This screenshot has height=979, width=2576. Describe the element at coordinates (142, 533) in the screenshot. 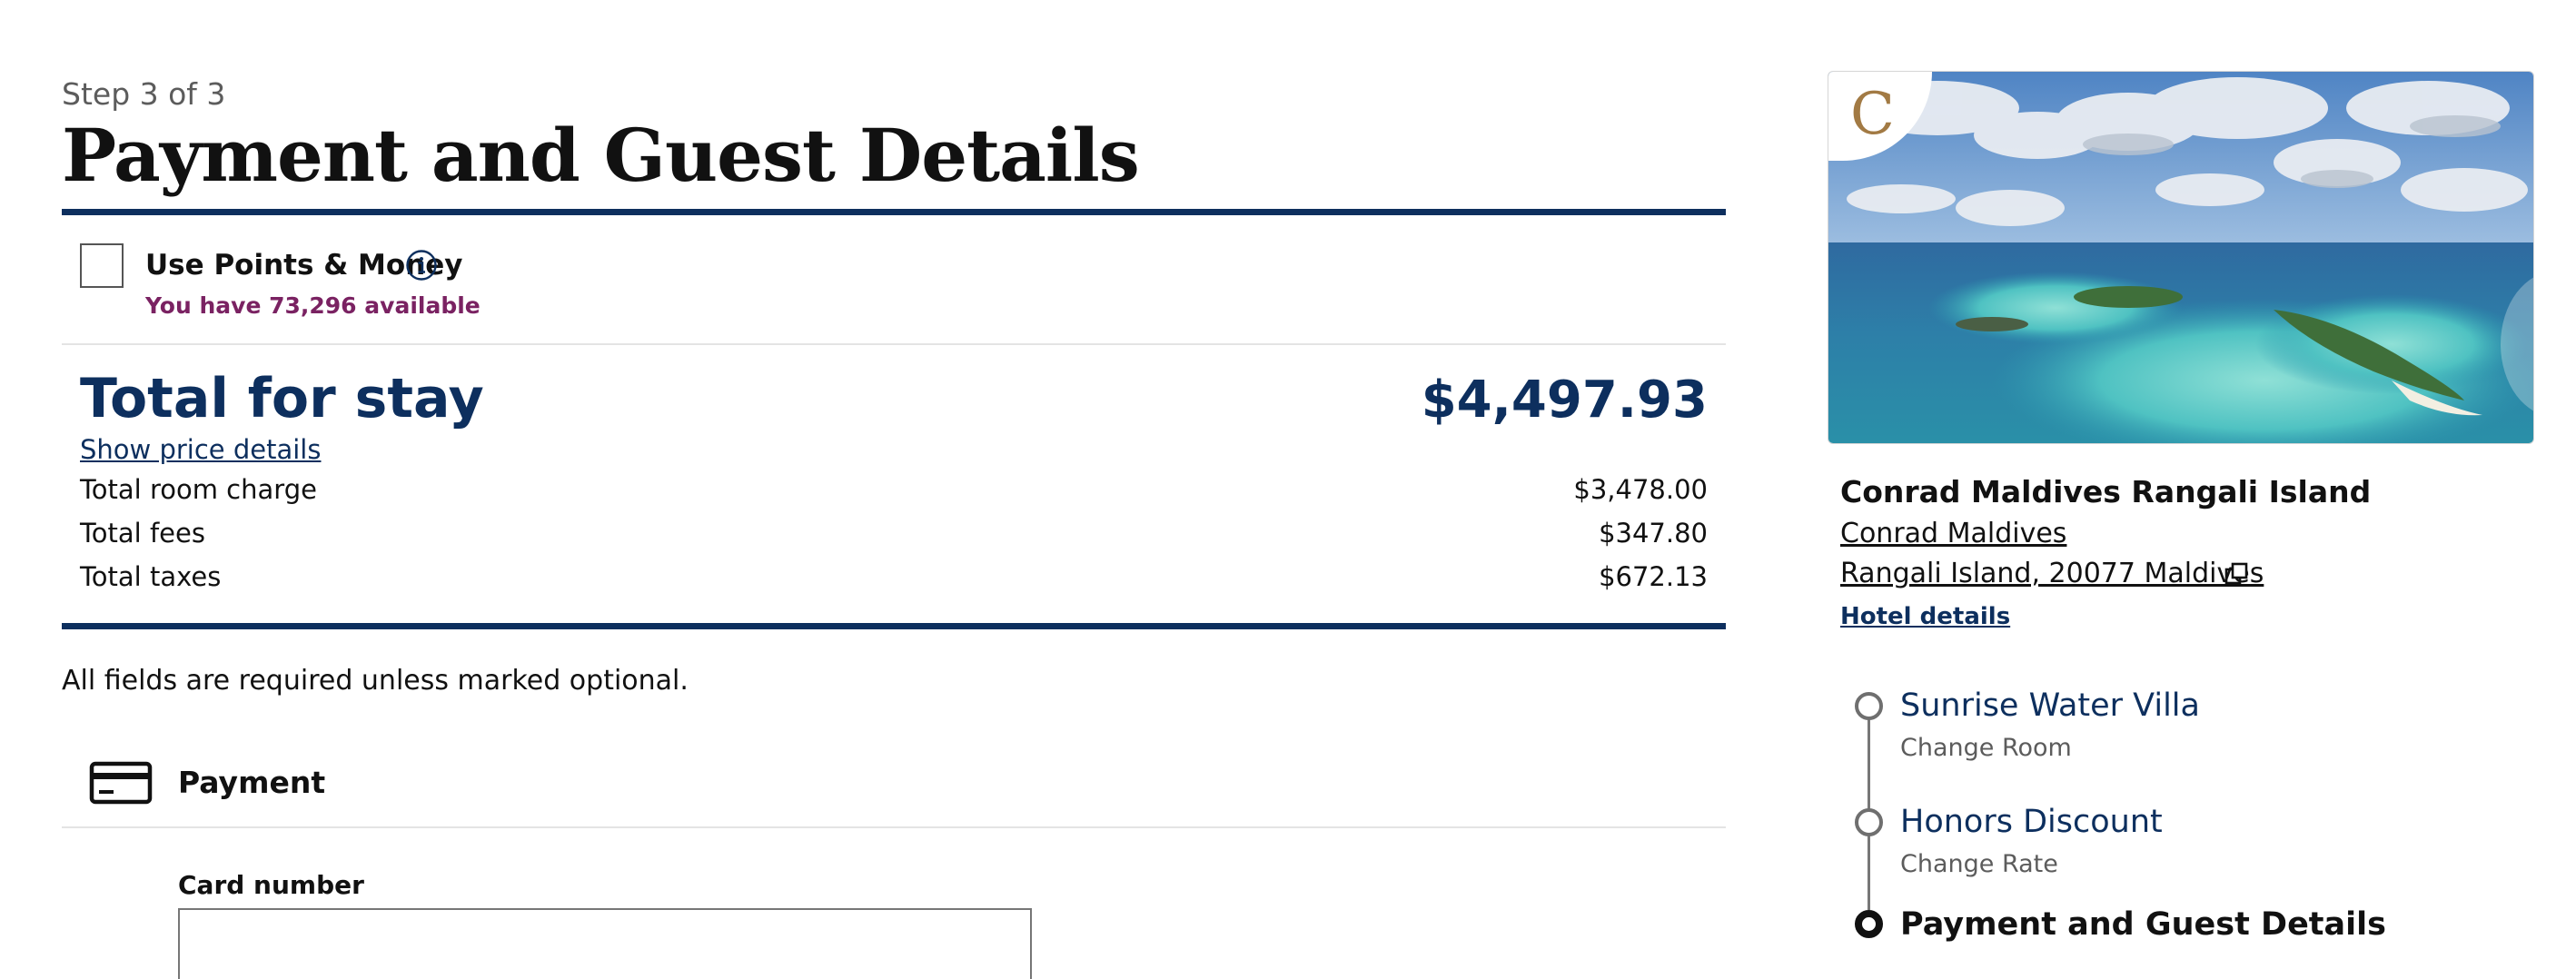

I see `price-line-label: Total fees` at that location.